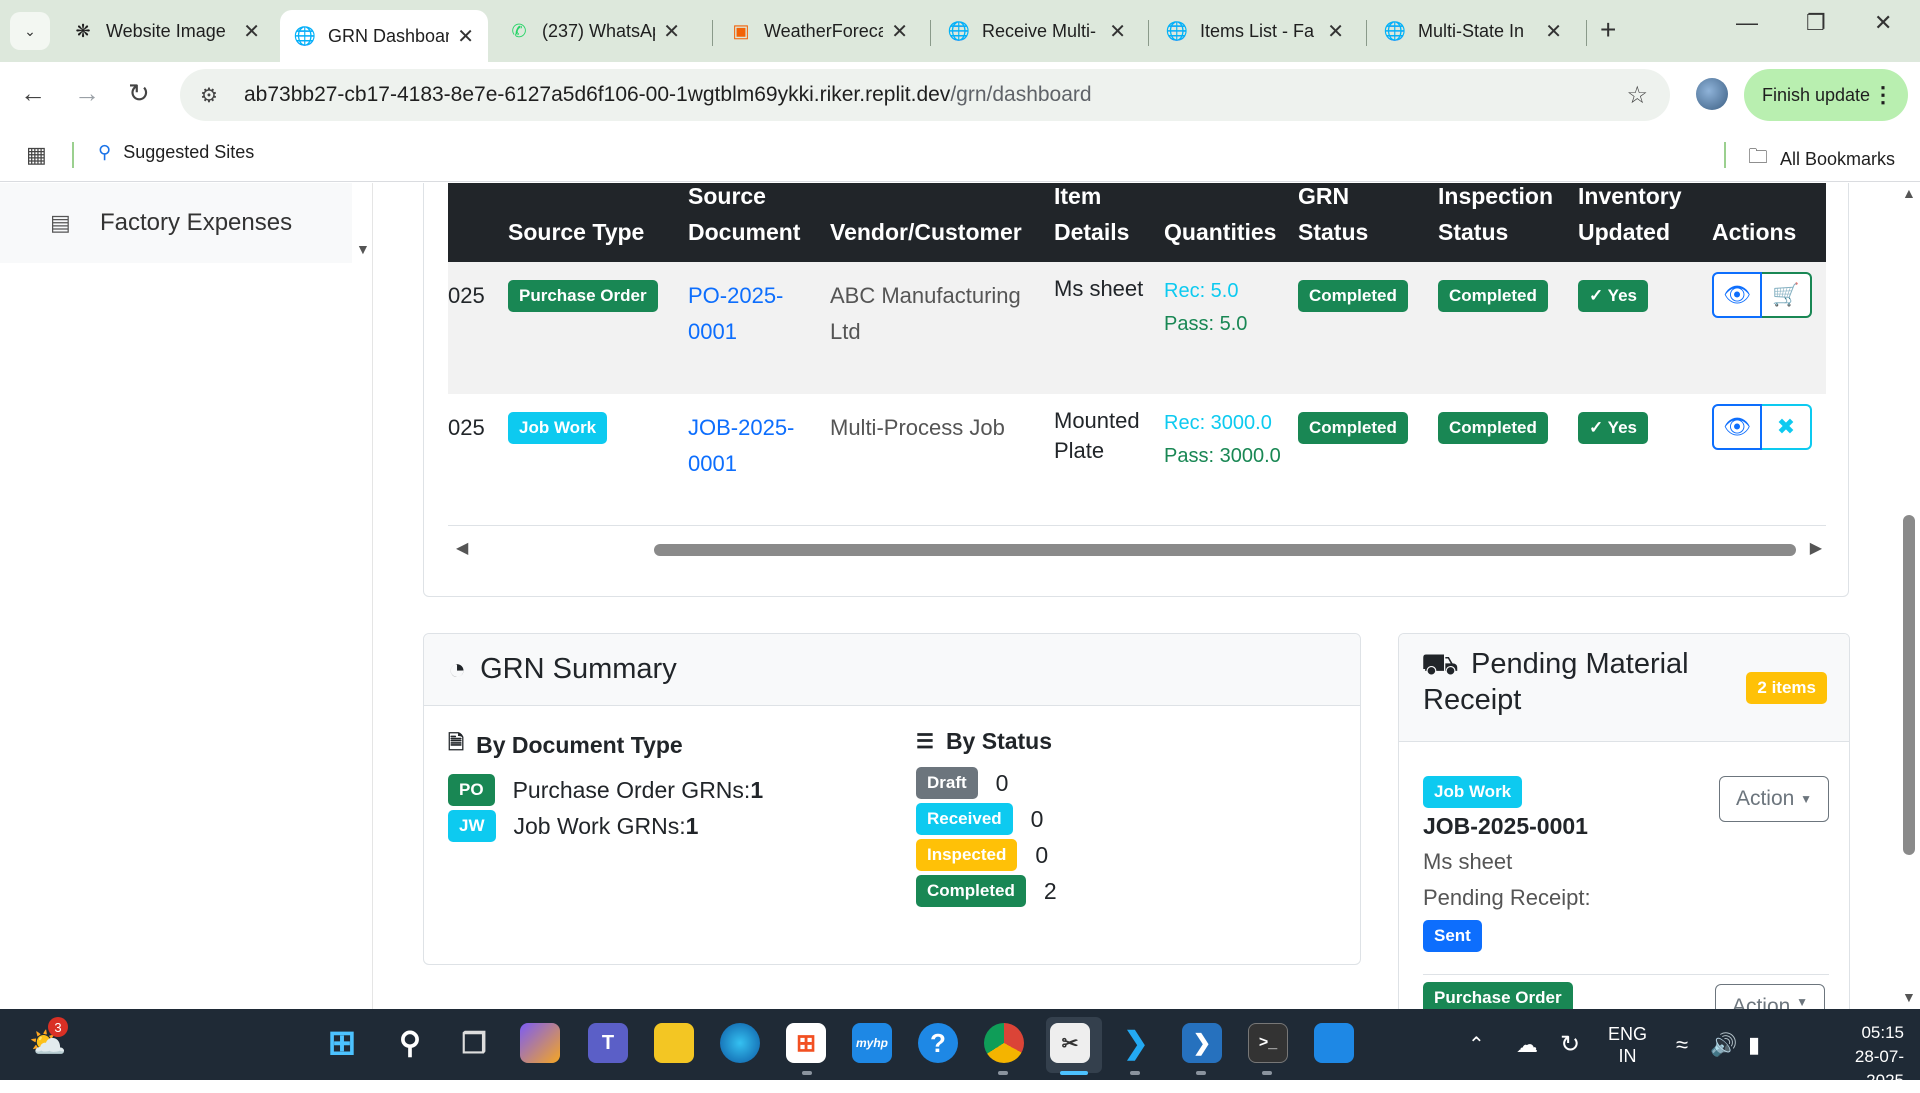 This screenshot has height=1093, width=1920. Describe the element at coordinates (1570, 1044) in the screenshot. I see `sync-icon: ↻` at that location.